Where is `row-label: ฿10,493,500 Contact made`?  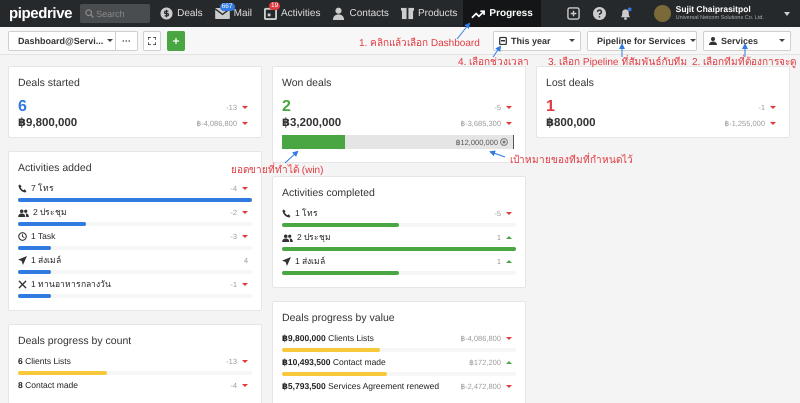
row-label: ฿10,493,500 Contact made is located at coordinates (334, 362).